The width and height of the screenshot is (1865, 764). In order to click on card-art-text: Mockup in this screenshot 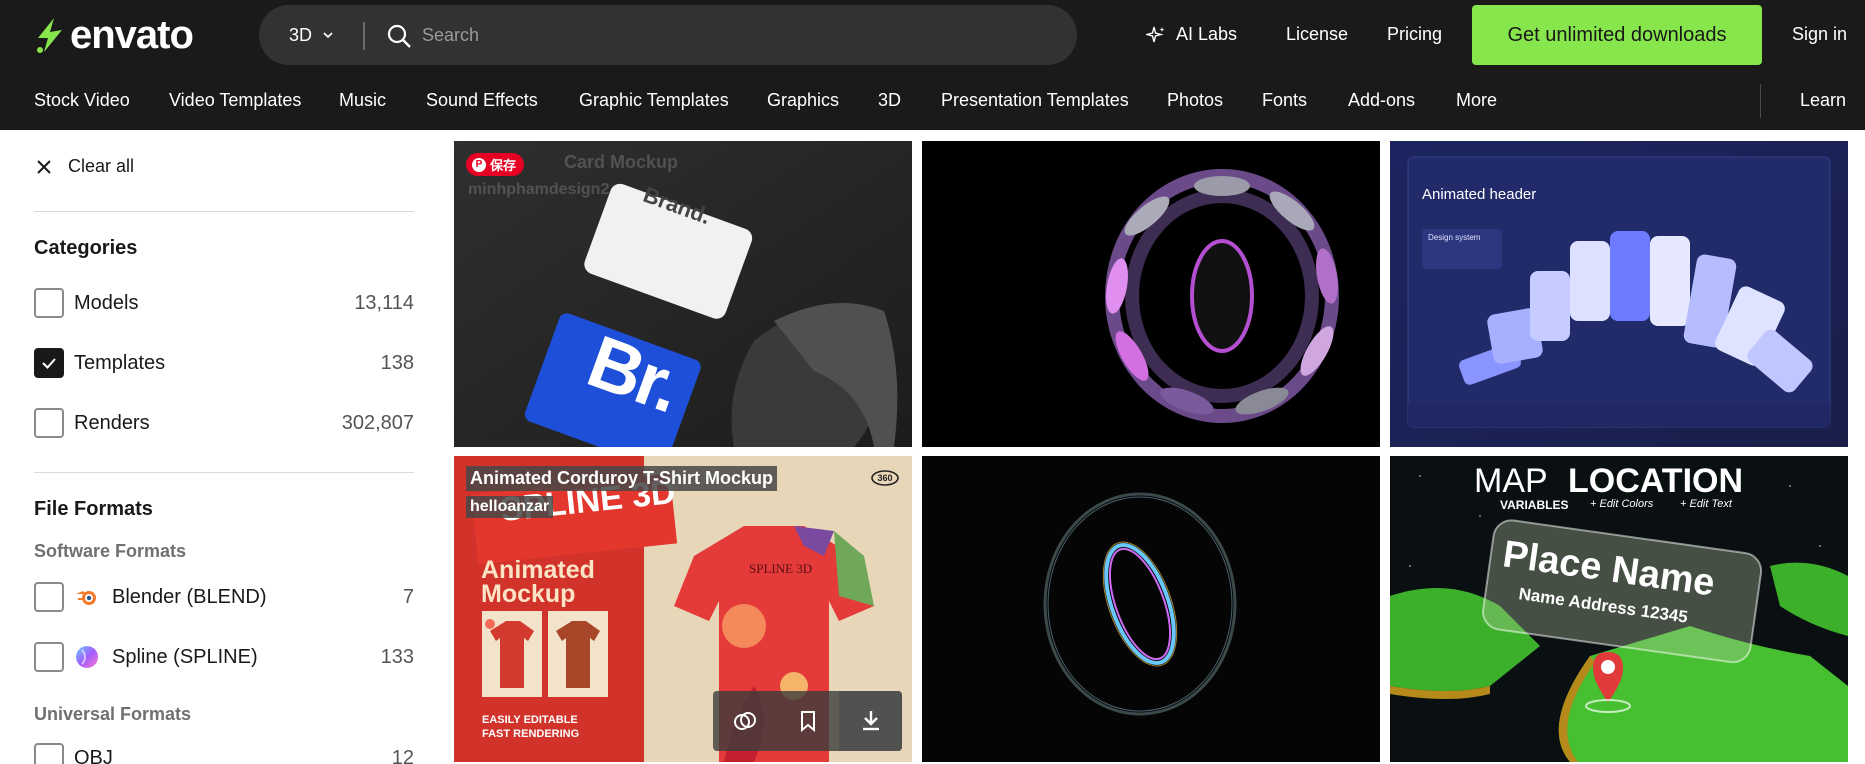, I will do `click(528, 594)`.